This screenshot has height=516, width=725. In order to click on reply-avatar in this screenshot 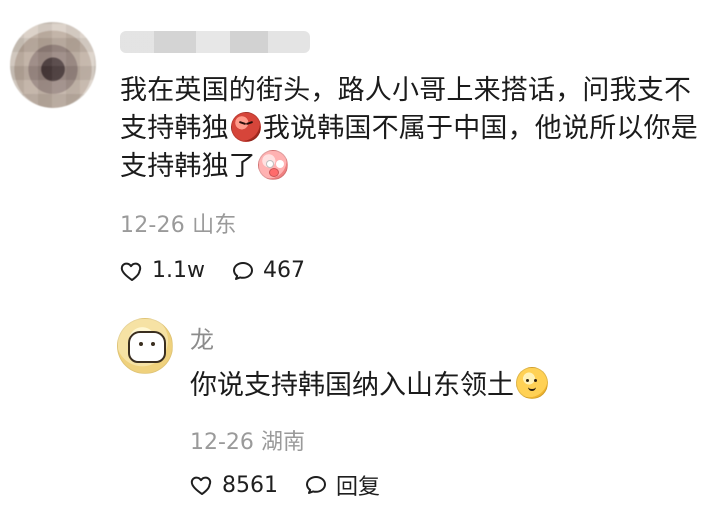, I will do `click(145, 346)`.